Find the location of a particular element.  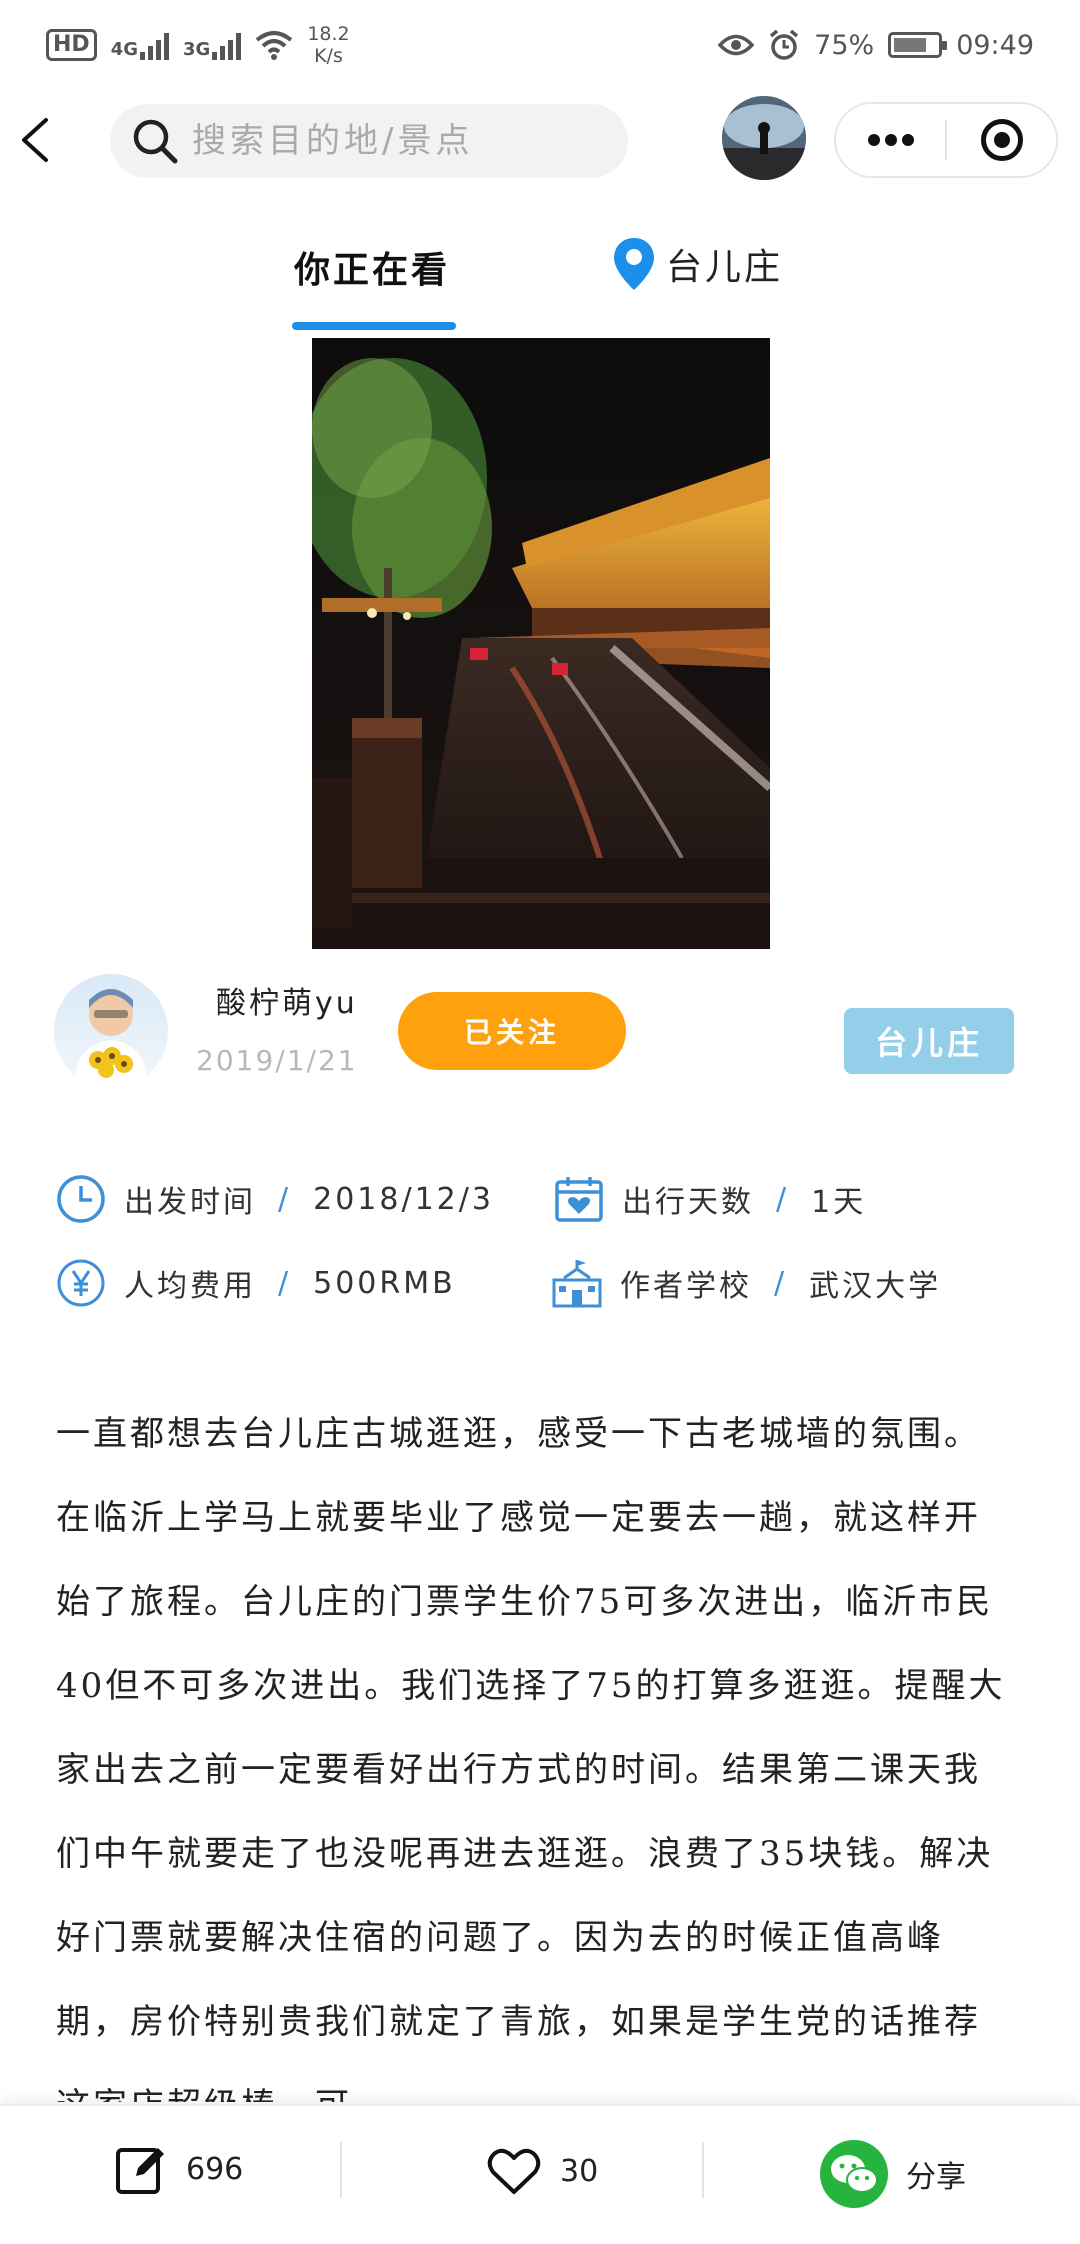

school-label: 作者学校 is located at coordinates (686, 1286).